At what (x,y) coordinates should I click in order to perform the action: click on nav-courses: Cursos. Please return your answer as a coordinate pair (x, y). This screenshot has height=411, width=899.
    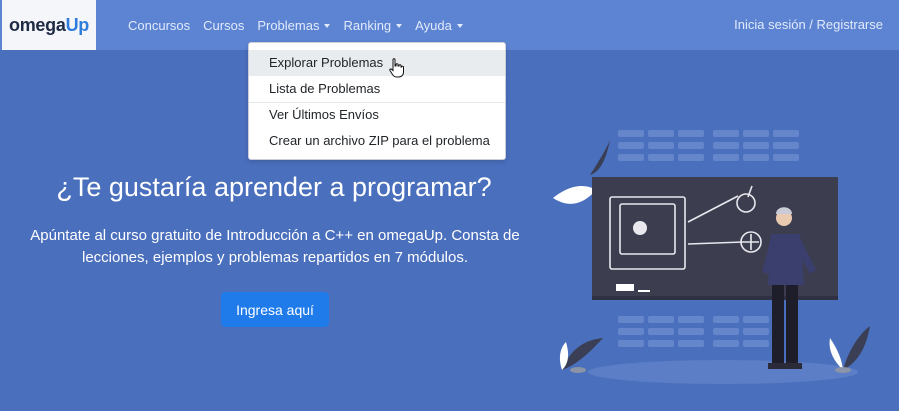
    Looking at the image, I should click on (223, 25).